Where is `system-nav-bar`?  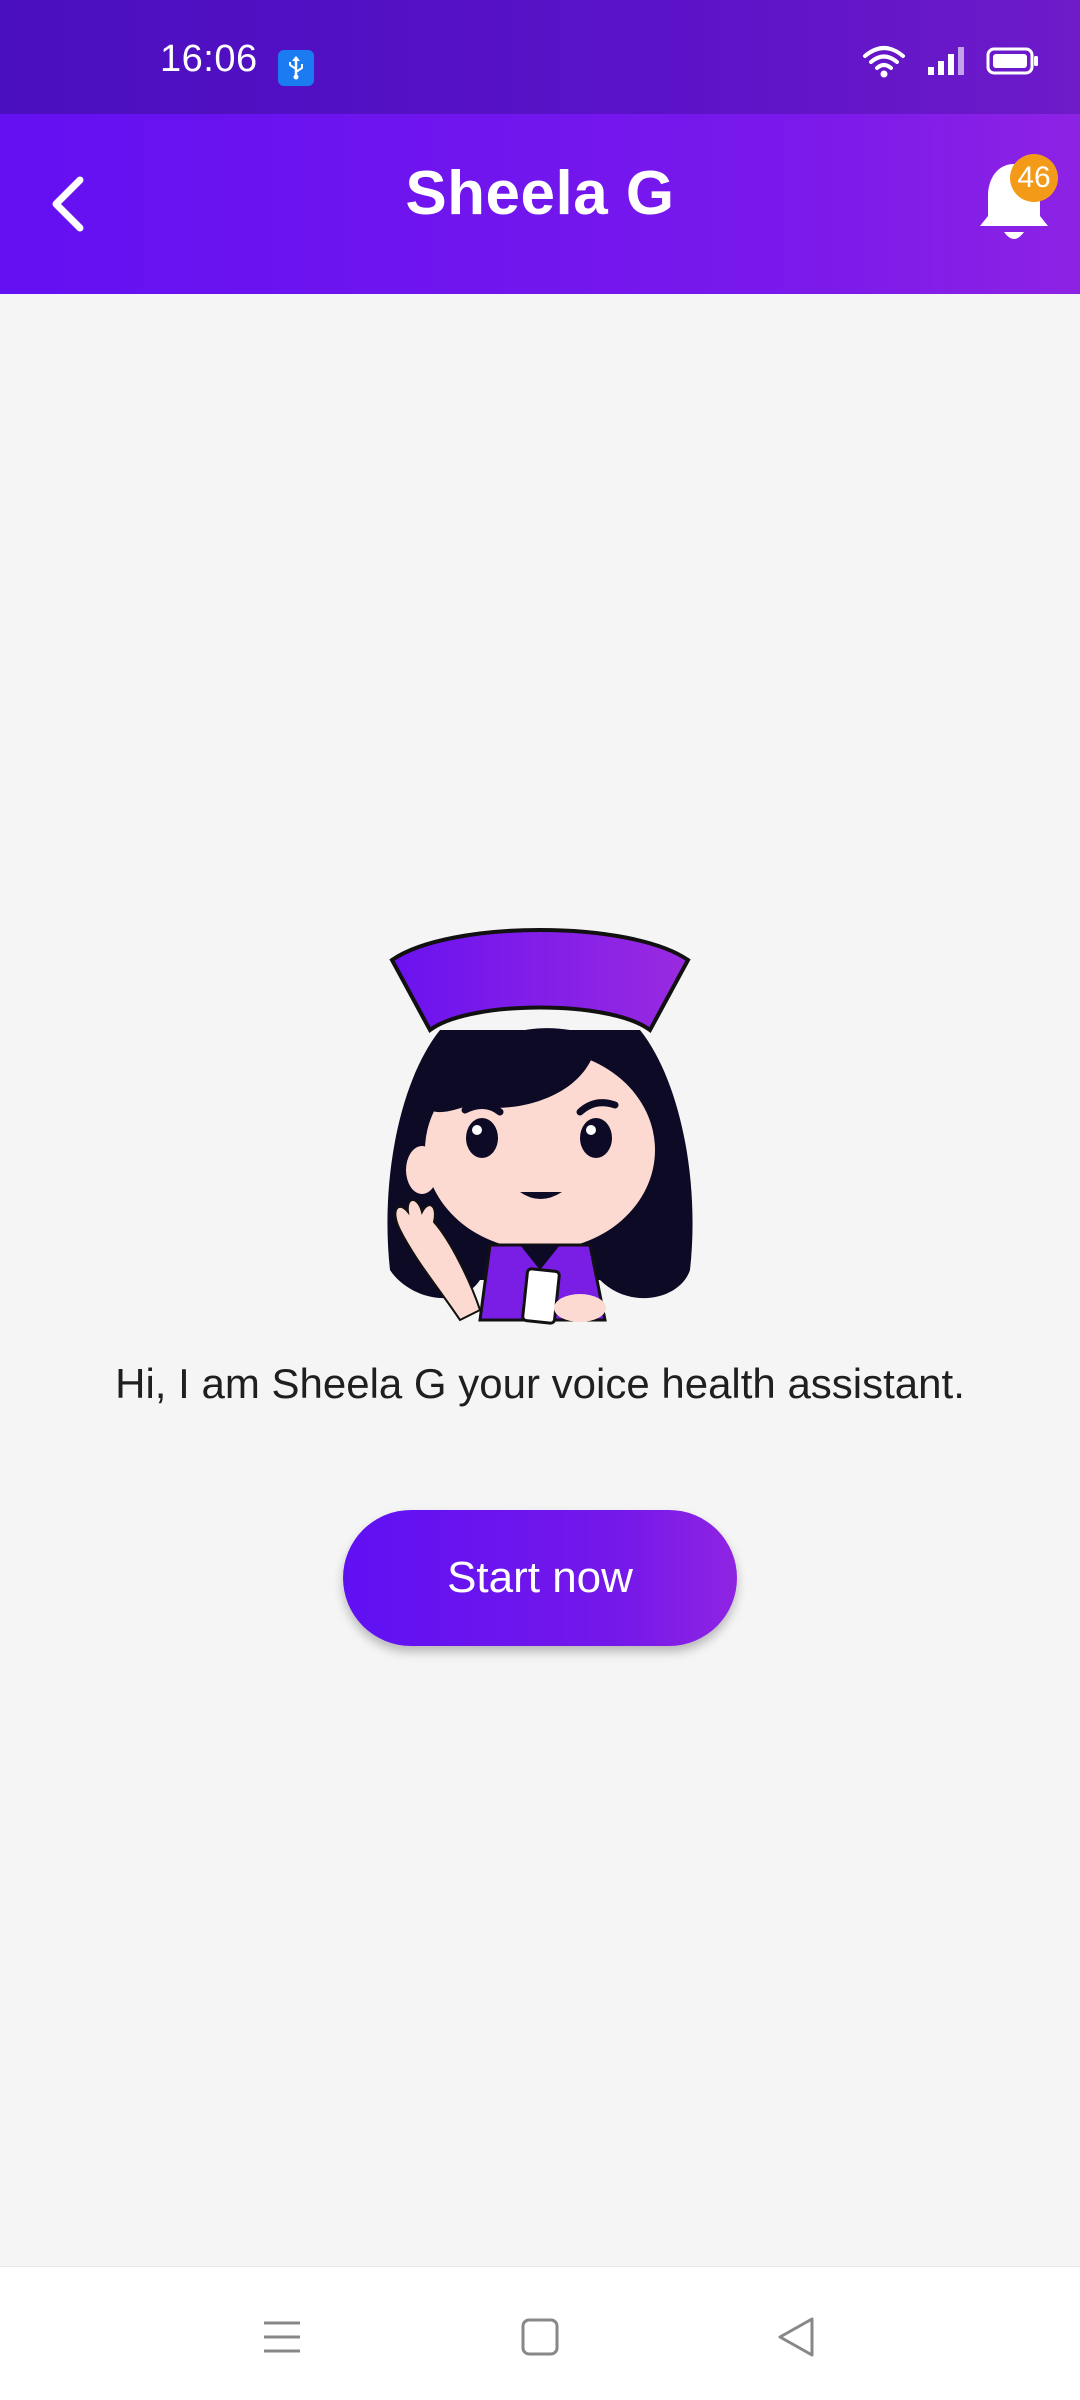 system-nav-bar is located at coordinates (540, 2333).